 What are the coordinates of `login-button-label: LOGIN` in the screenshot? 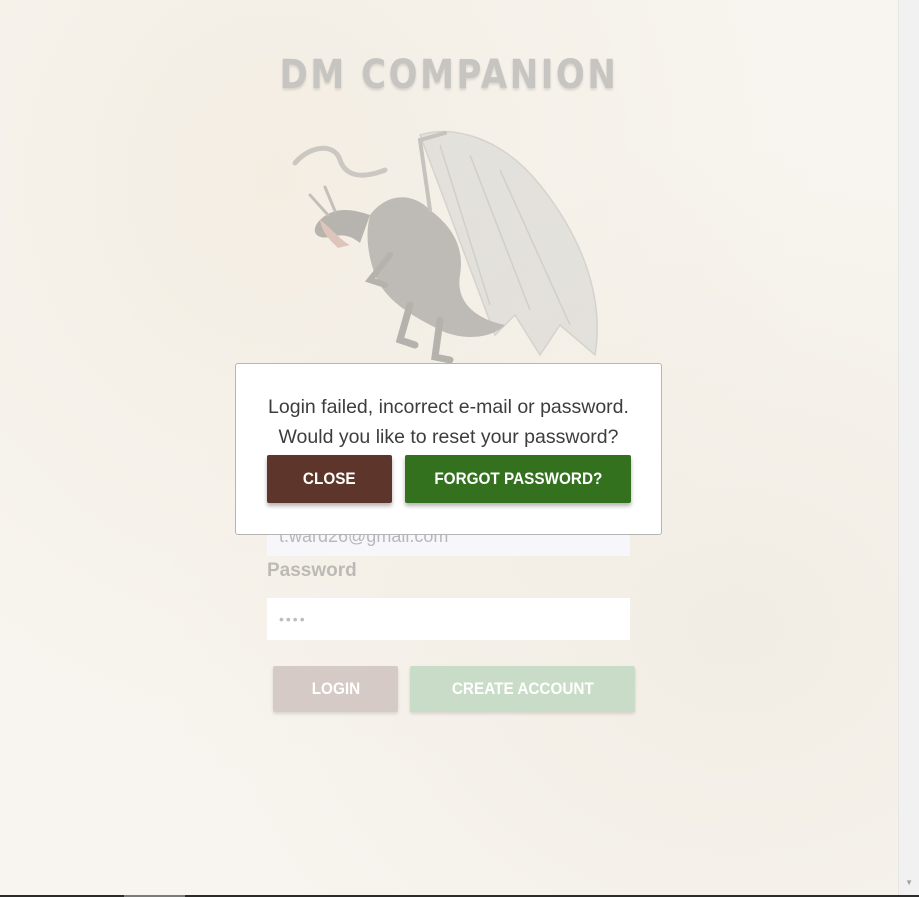 It's located at (335, 688).